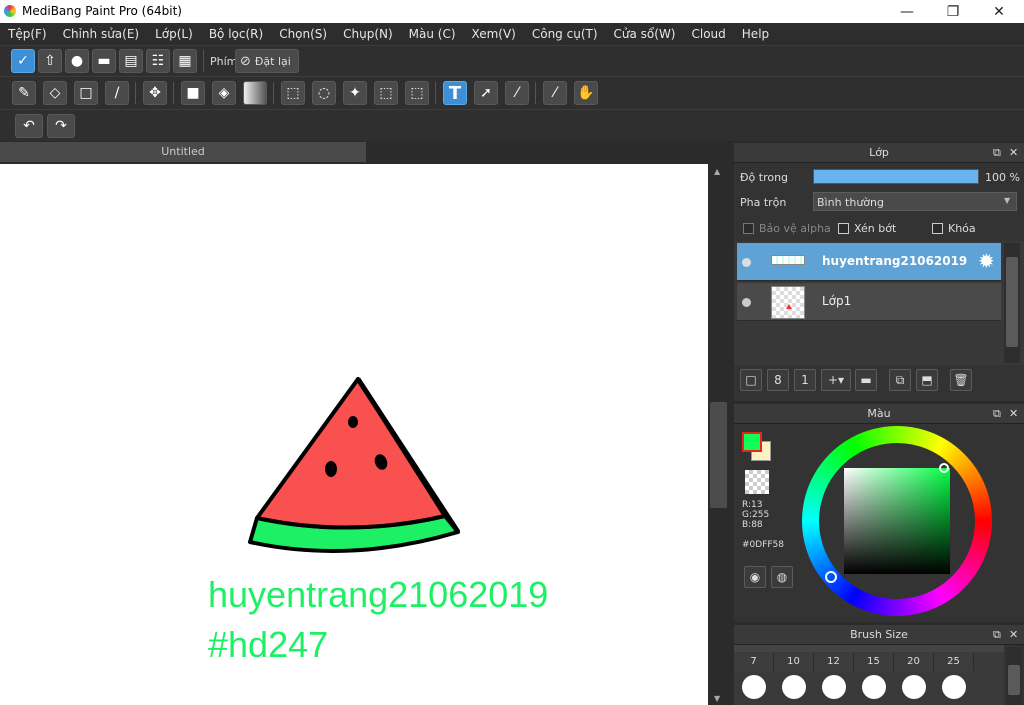 The image size is (1024, 705). I want to click on brush-size-scrollbar, so click(1014, 676).